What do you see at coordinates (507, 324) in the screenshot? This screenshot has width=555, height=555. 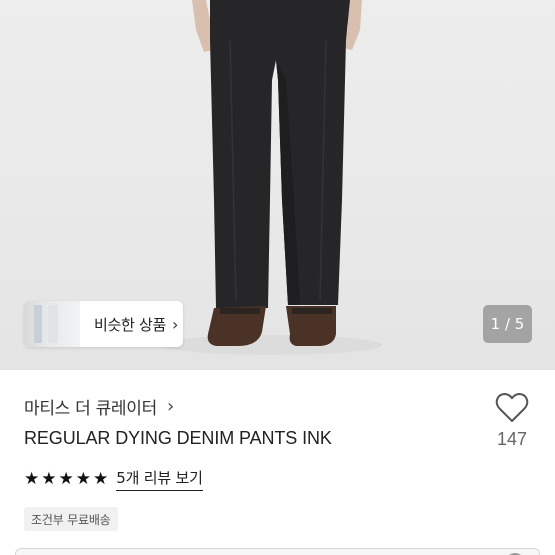 I see `image-counter: 1 / 5` at bounding box center [507, 324].